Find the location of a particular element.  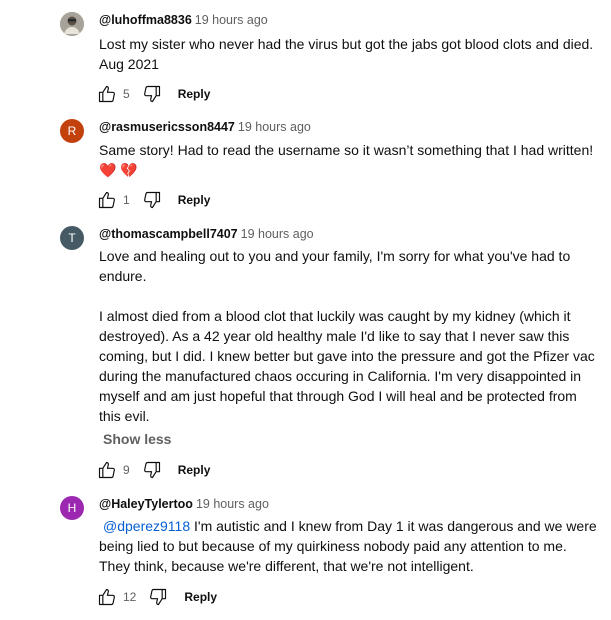

comment-line: endure. is located at coordinates (123, 276).